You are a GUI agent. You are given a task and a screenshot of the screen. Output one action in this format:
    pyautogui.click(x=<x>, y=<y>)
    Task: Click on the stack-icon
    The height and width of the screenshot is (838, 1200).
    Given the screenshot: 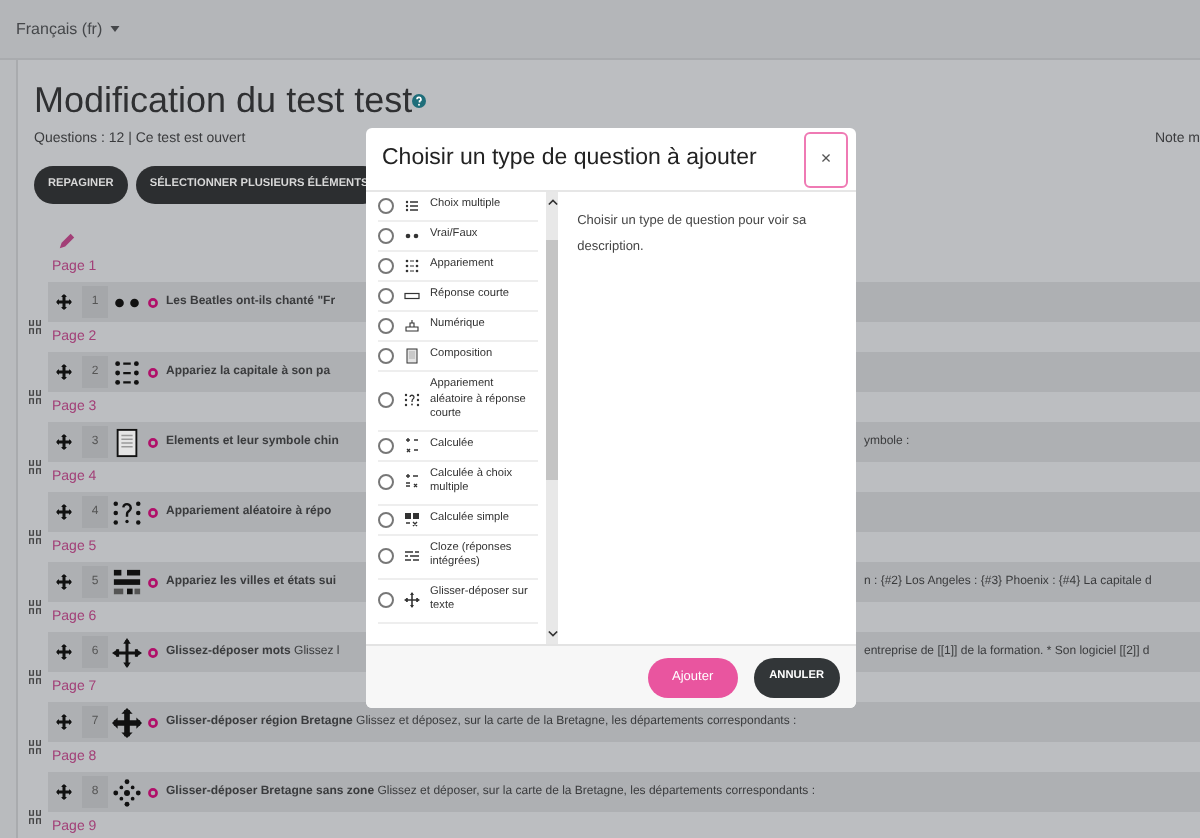 What is the action you would take?
    pyautogui.click(x=412, y=326)
    